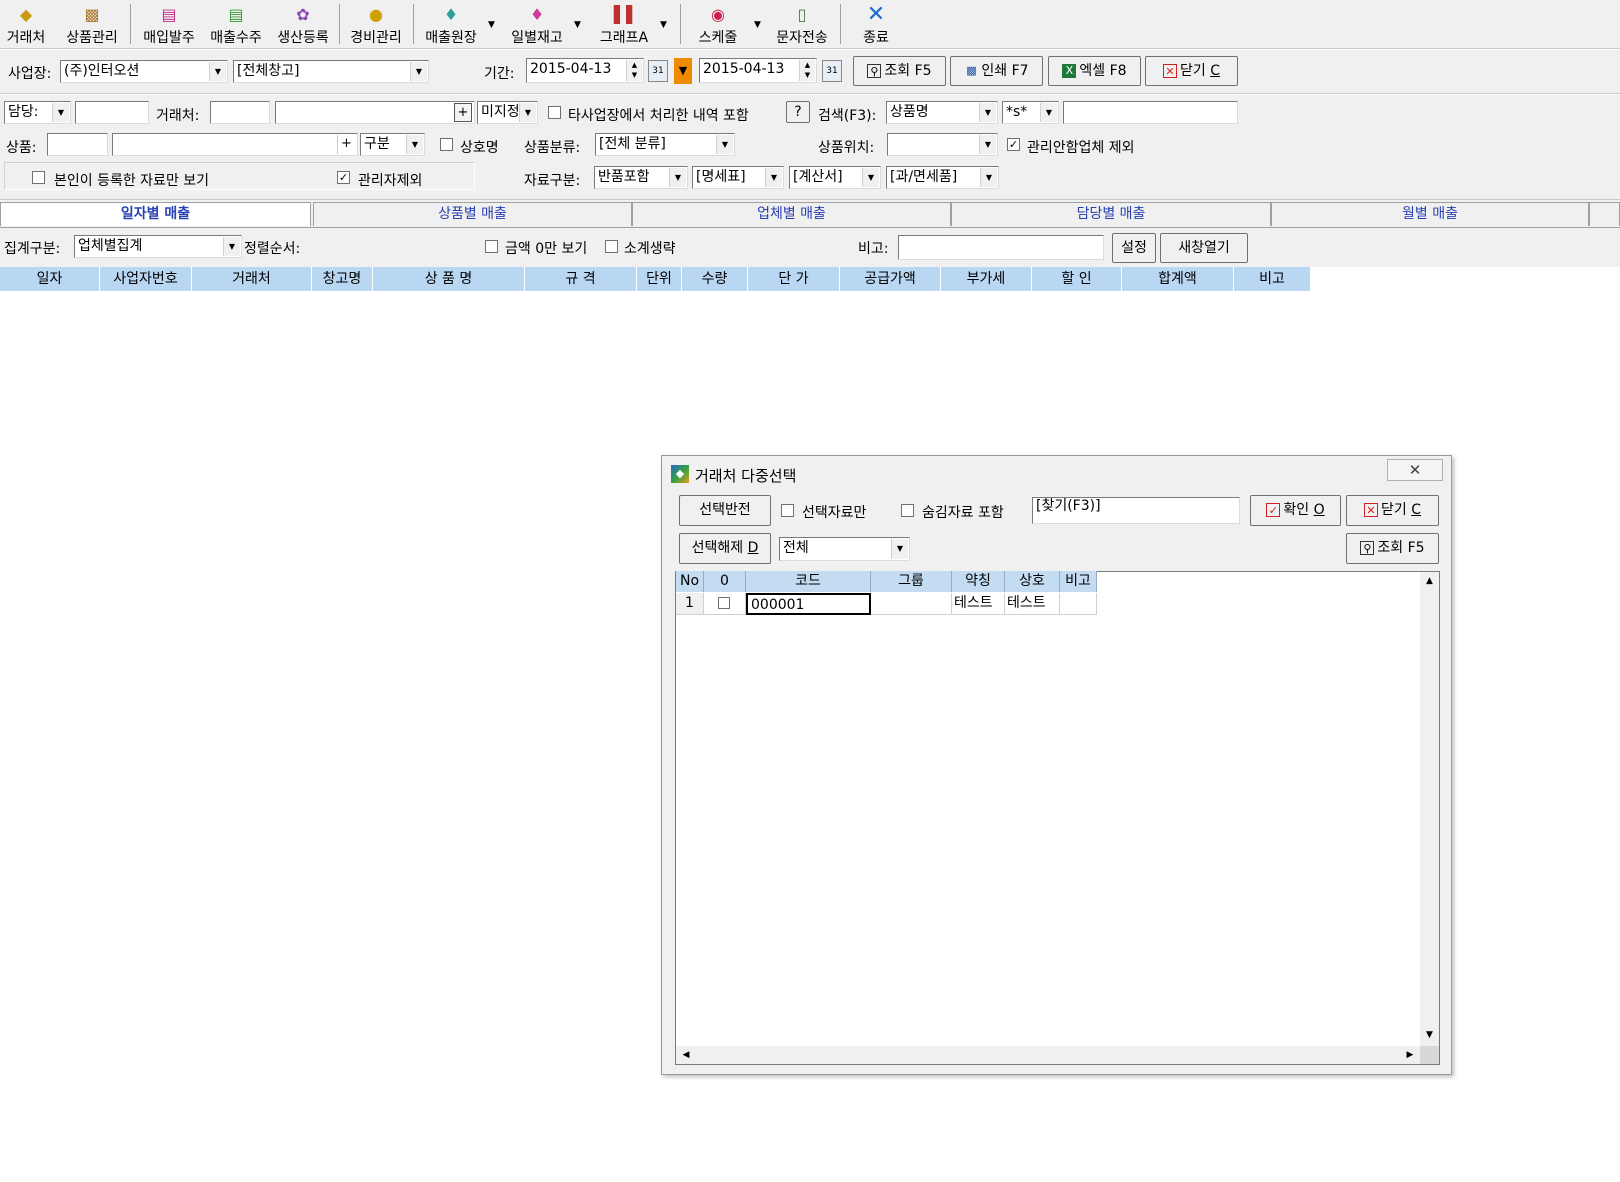  What do you see at coordinates (1136, 510) in the screenshot?
I see `dialog-search-input: [찾기(F3)]` at bounding box center [1136, 510].